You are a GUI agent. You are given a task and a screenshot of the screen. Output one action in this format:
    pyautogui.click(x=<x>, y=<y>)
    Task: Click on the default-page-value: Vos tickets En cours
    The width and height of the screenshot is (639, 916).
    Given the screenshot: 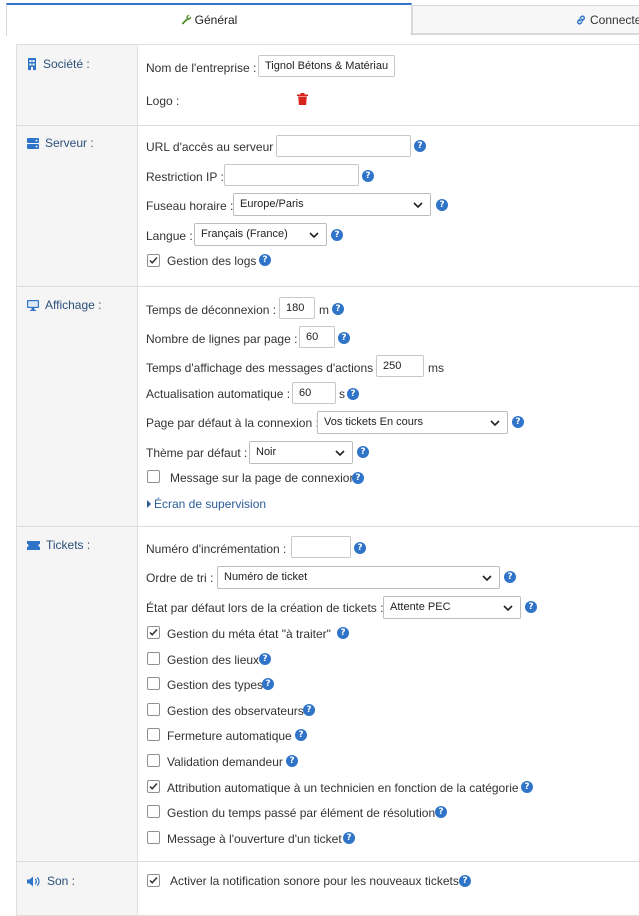 What is the action you would take?
    pyautogui.click(x=374, y=422)
    